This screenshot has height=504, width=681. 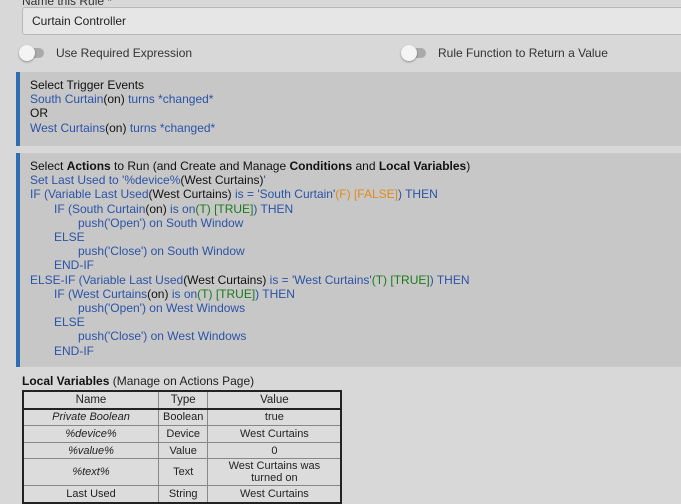 I want to click on action-line: push('Close') on South Window, so click(x=161, y=251).